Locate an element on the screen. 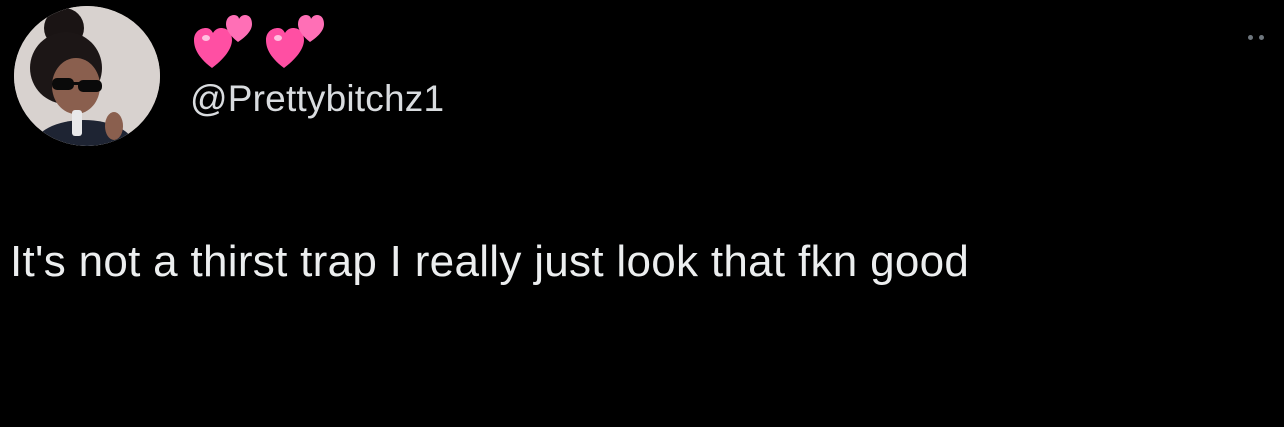 The height and width of the screenshot is (427, 1284). more-dots-icon is located at coordinates (1263, 37).